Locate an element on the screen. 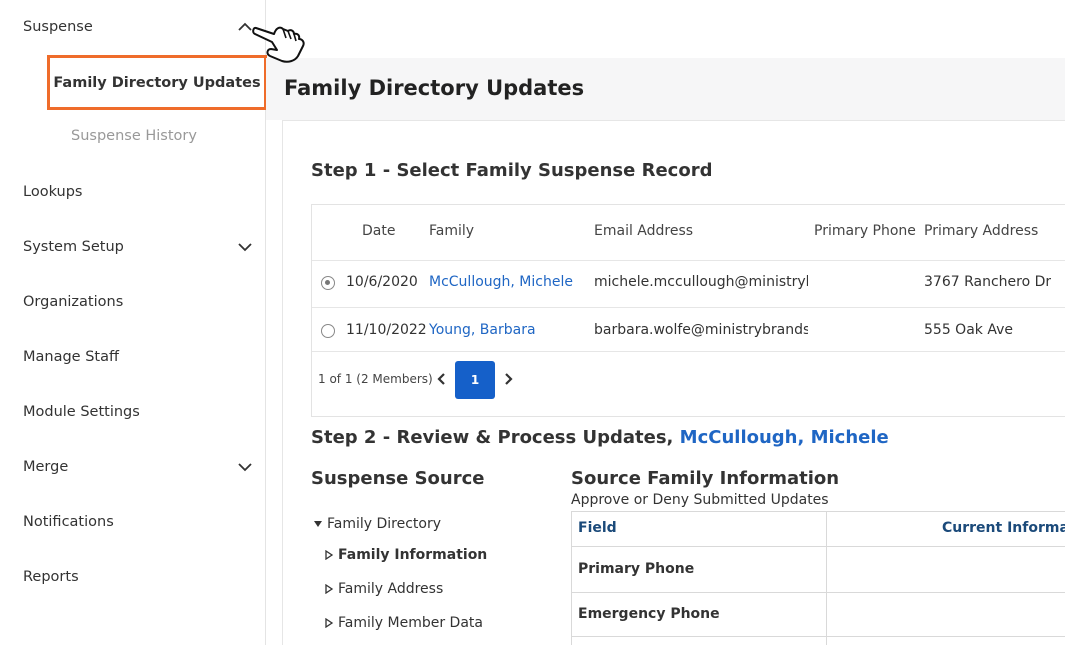 This screenshot has height=645, width=1065. tree-node-family-information: Family Information is located at coordinates (405, 555).